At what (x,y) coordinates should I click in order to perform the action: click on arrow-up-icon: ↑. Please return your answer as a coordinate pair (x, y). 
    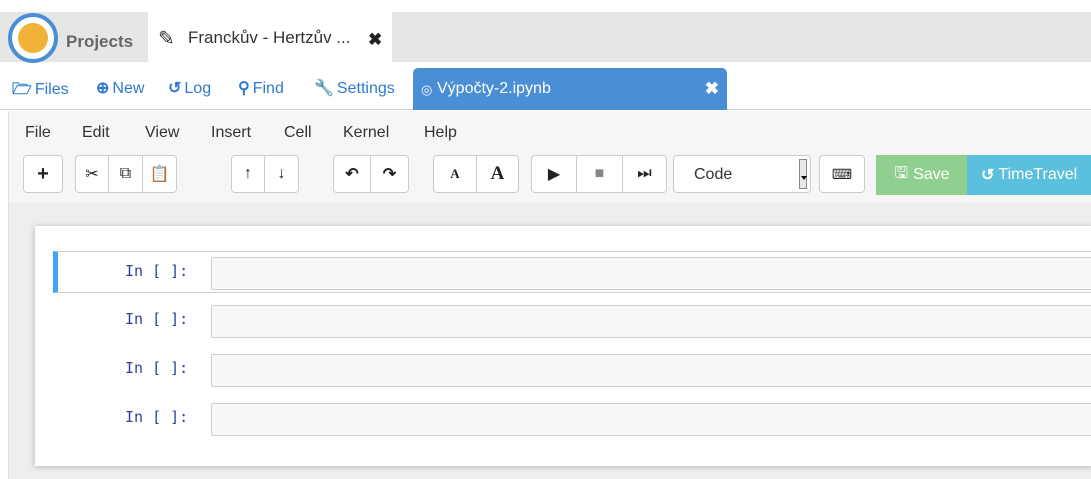
    Looking at the image, I should click on (248, 173).